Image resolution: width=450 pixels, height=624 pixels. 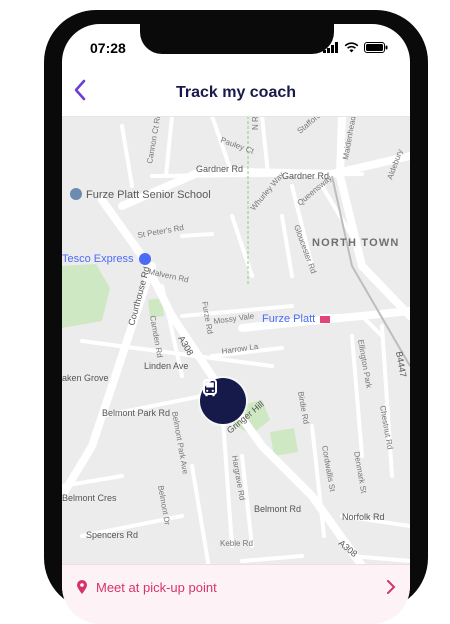 I want to click on street-label: Belmont Cres, so click(x=89, y=498).